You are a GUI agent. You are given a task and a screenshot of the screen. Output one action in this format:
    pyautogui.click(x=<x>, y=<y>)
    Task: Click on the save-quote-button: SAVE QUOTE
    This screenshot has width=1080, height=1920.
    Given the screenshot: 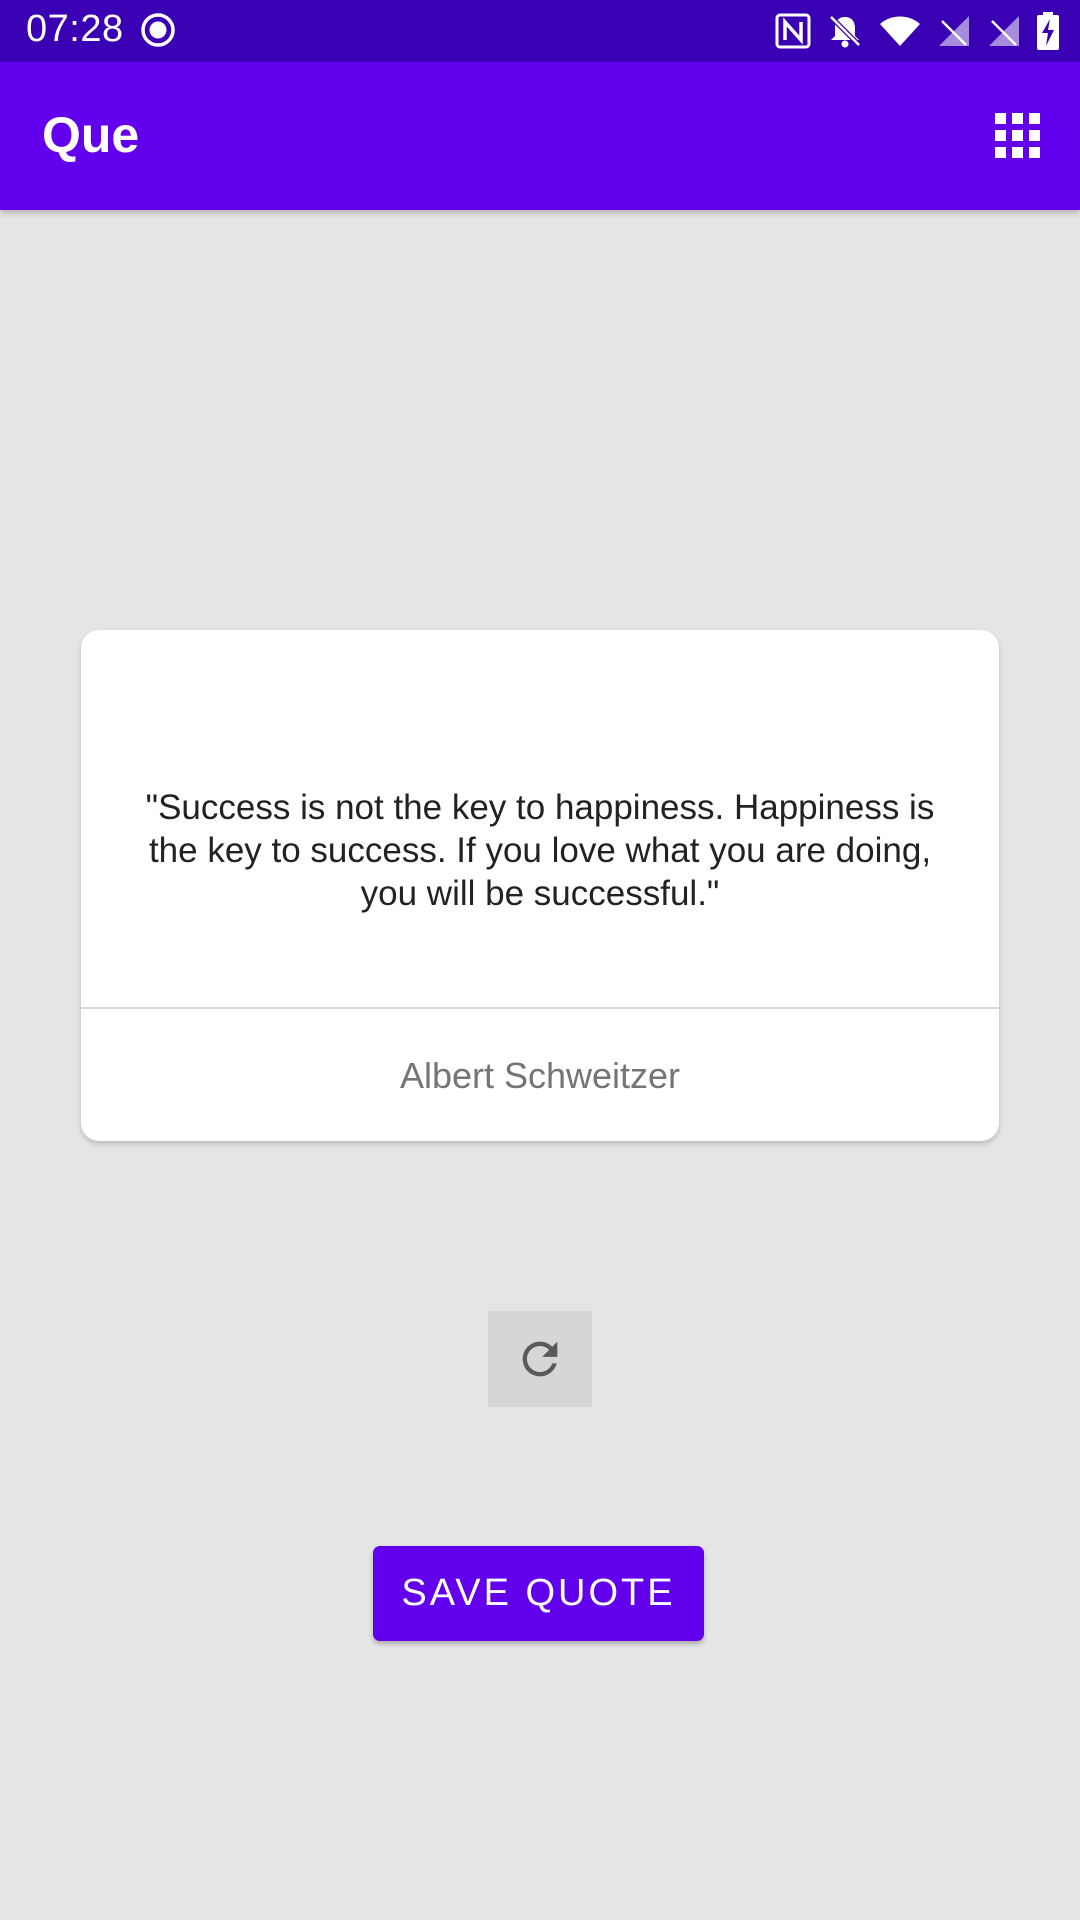 What is the action you would take?
    pyautogui.click(x=538, y=1593)
    